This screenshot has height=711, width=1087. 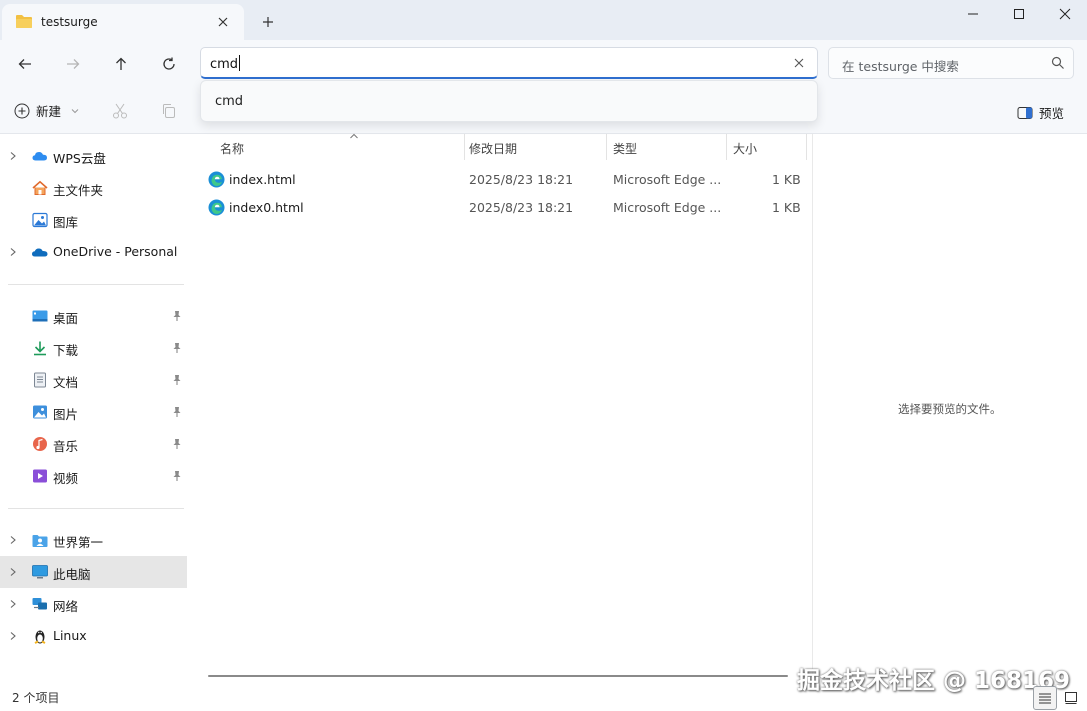 I want to click on up-arrow-icon, so click(x=121, y=64).